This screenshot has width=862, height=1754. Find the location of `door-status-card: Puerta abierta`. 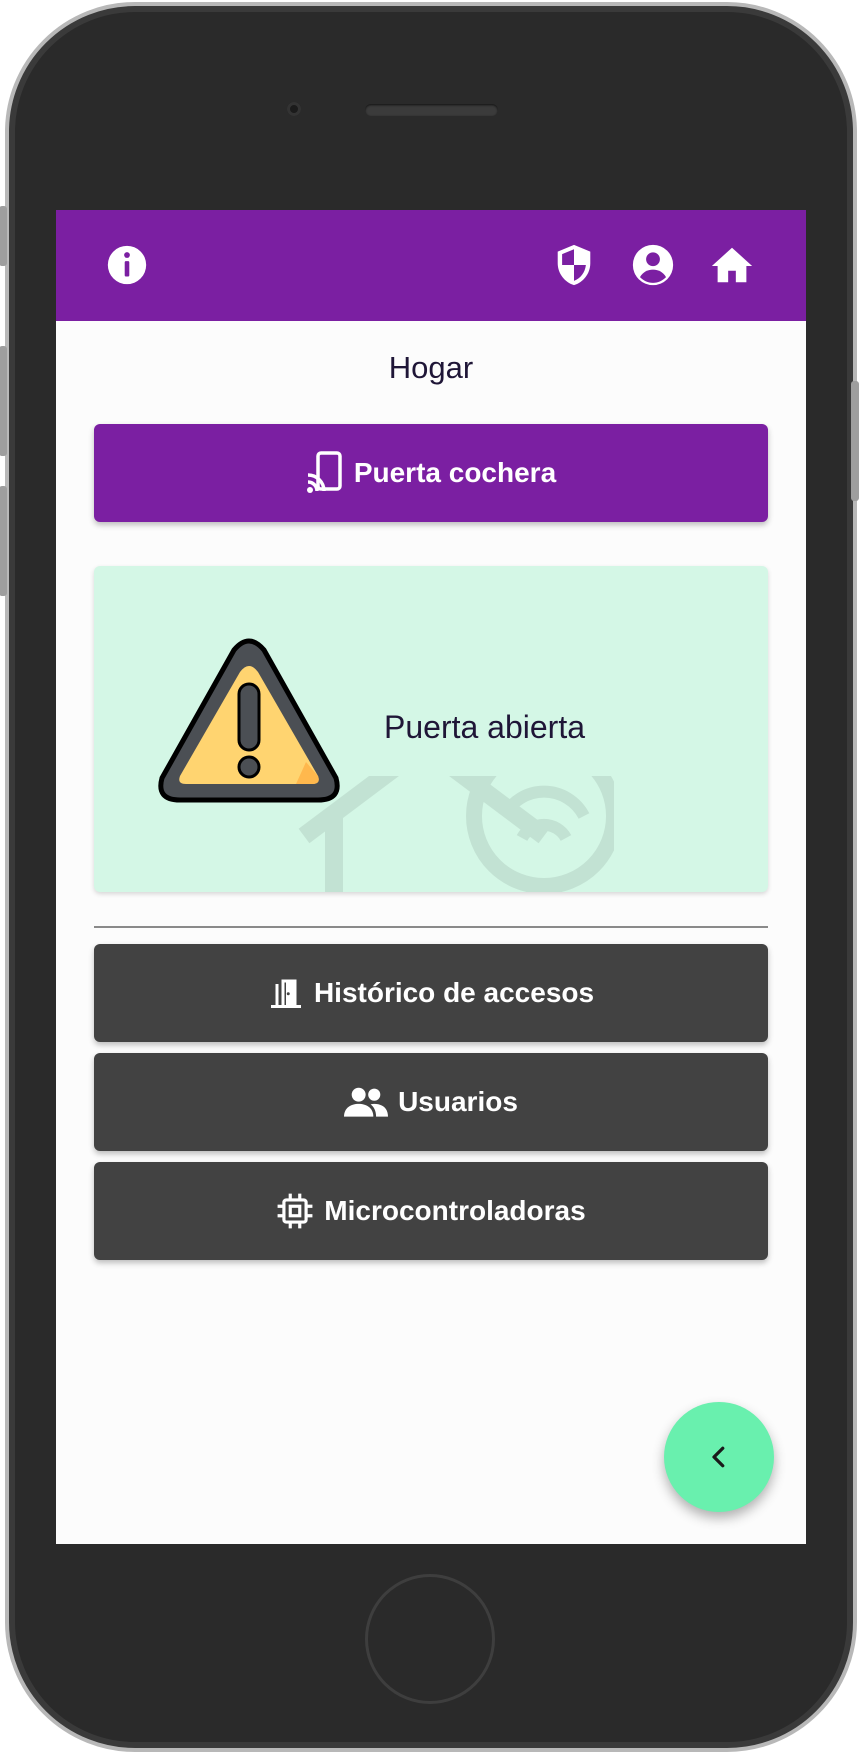

door-status-card: Puerta abierta is located at coordinates (431, 729).